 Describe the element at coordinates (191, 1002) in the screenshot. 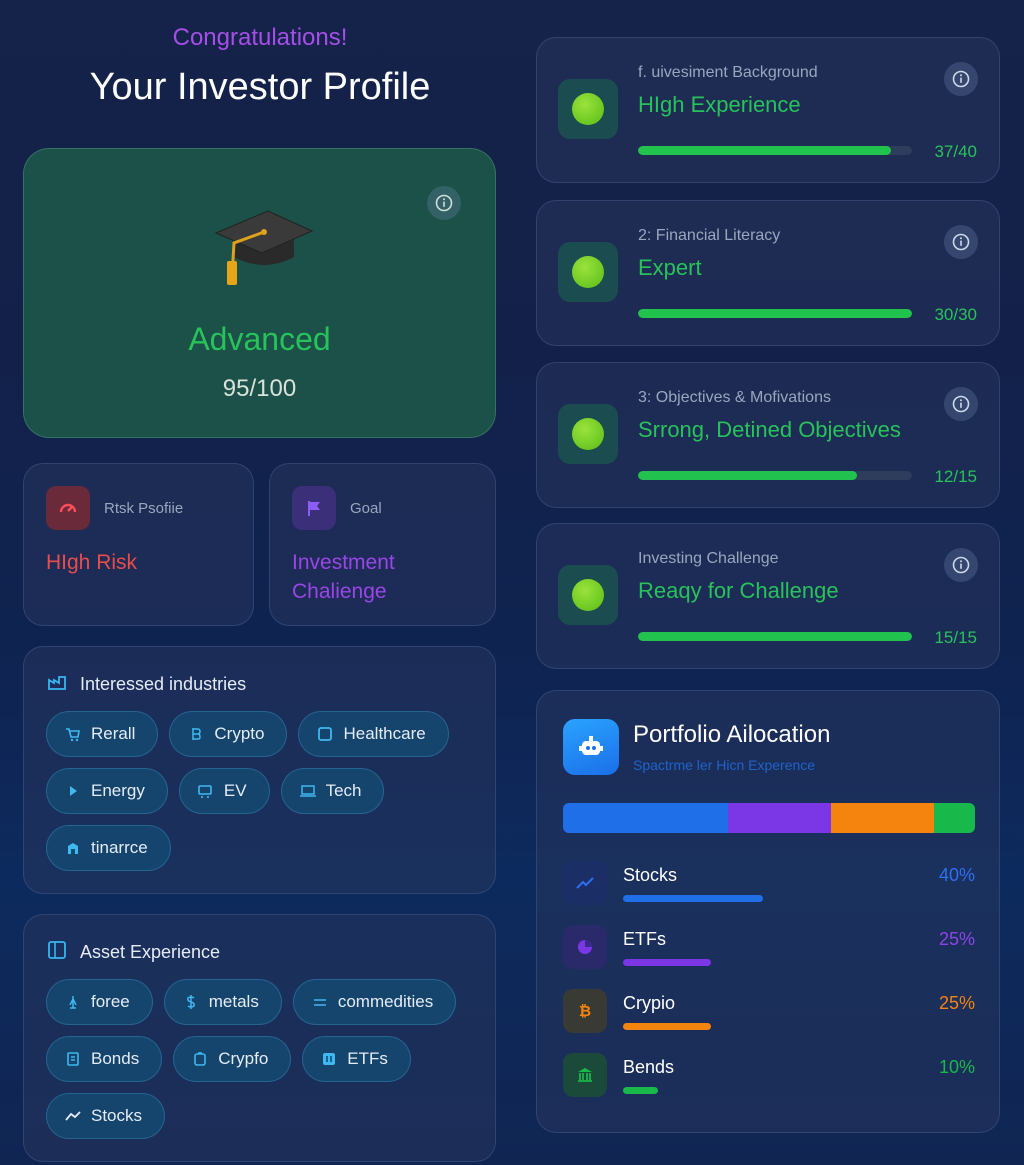

I see `dollar-icon` at that location.